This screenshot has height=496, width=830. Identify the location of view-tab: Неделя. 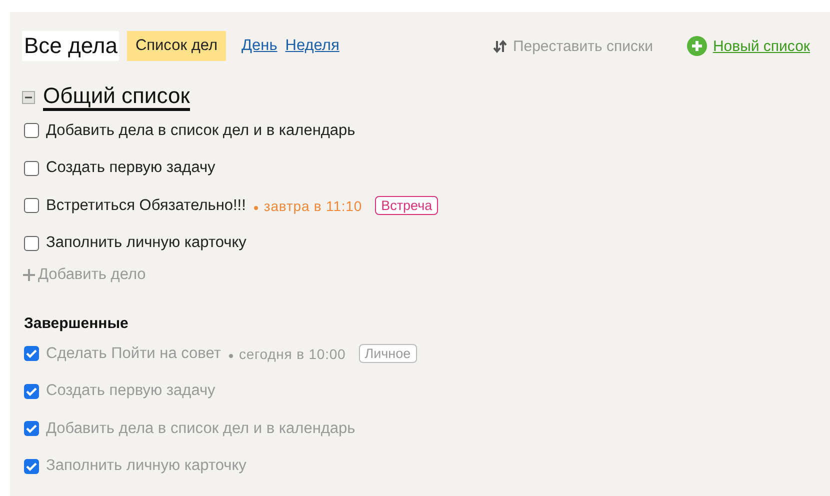
(312, 46).